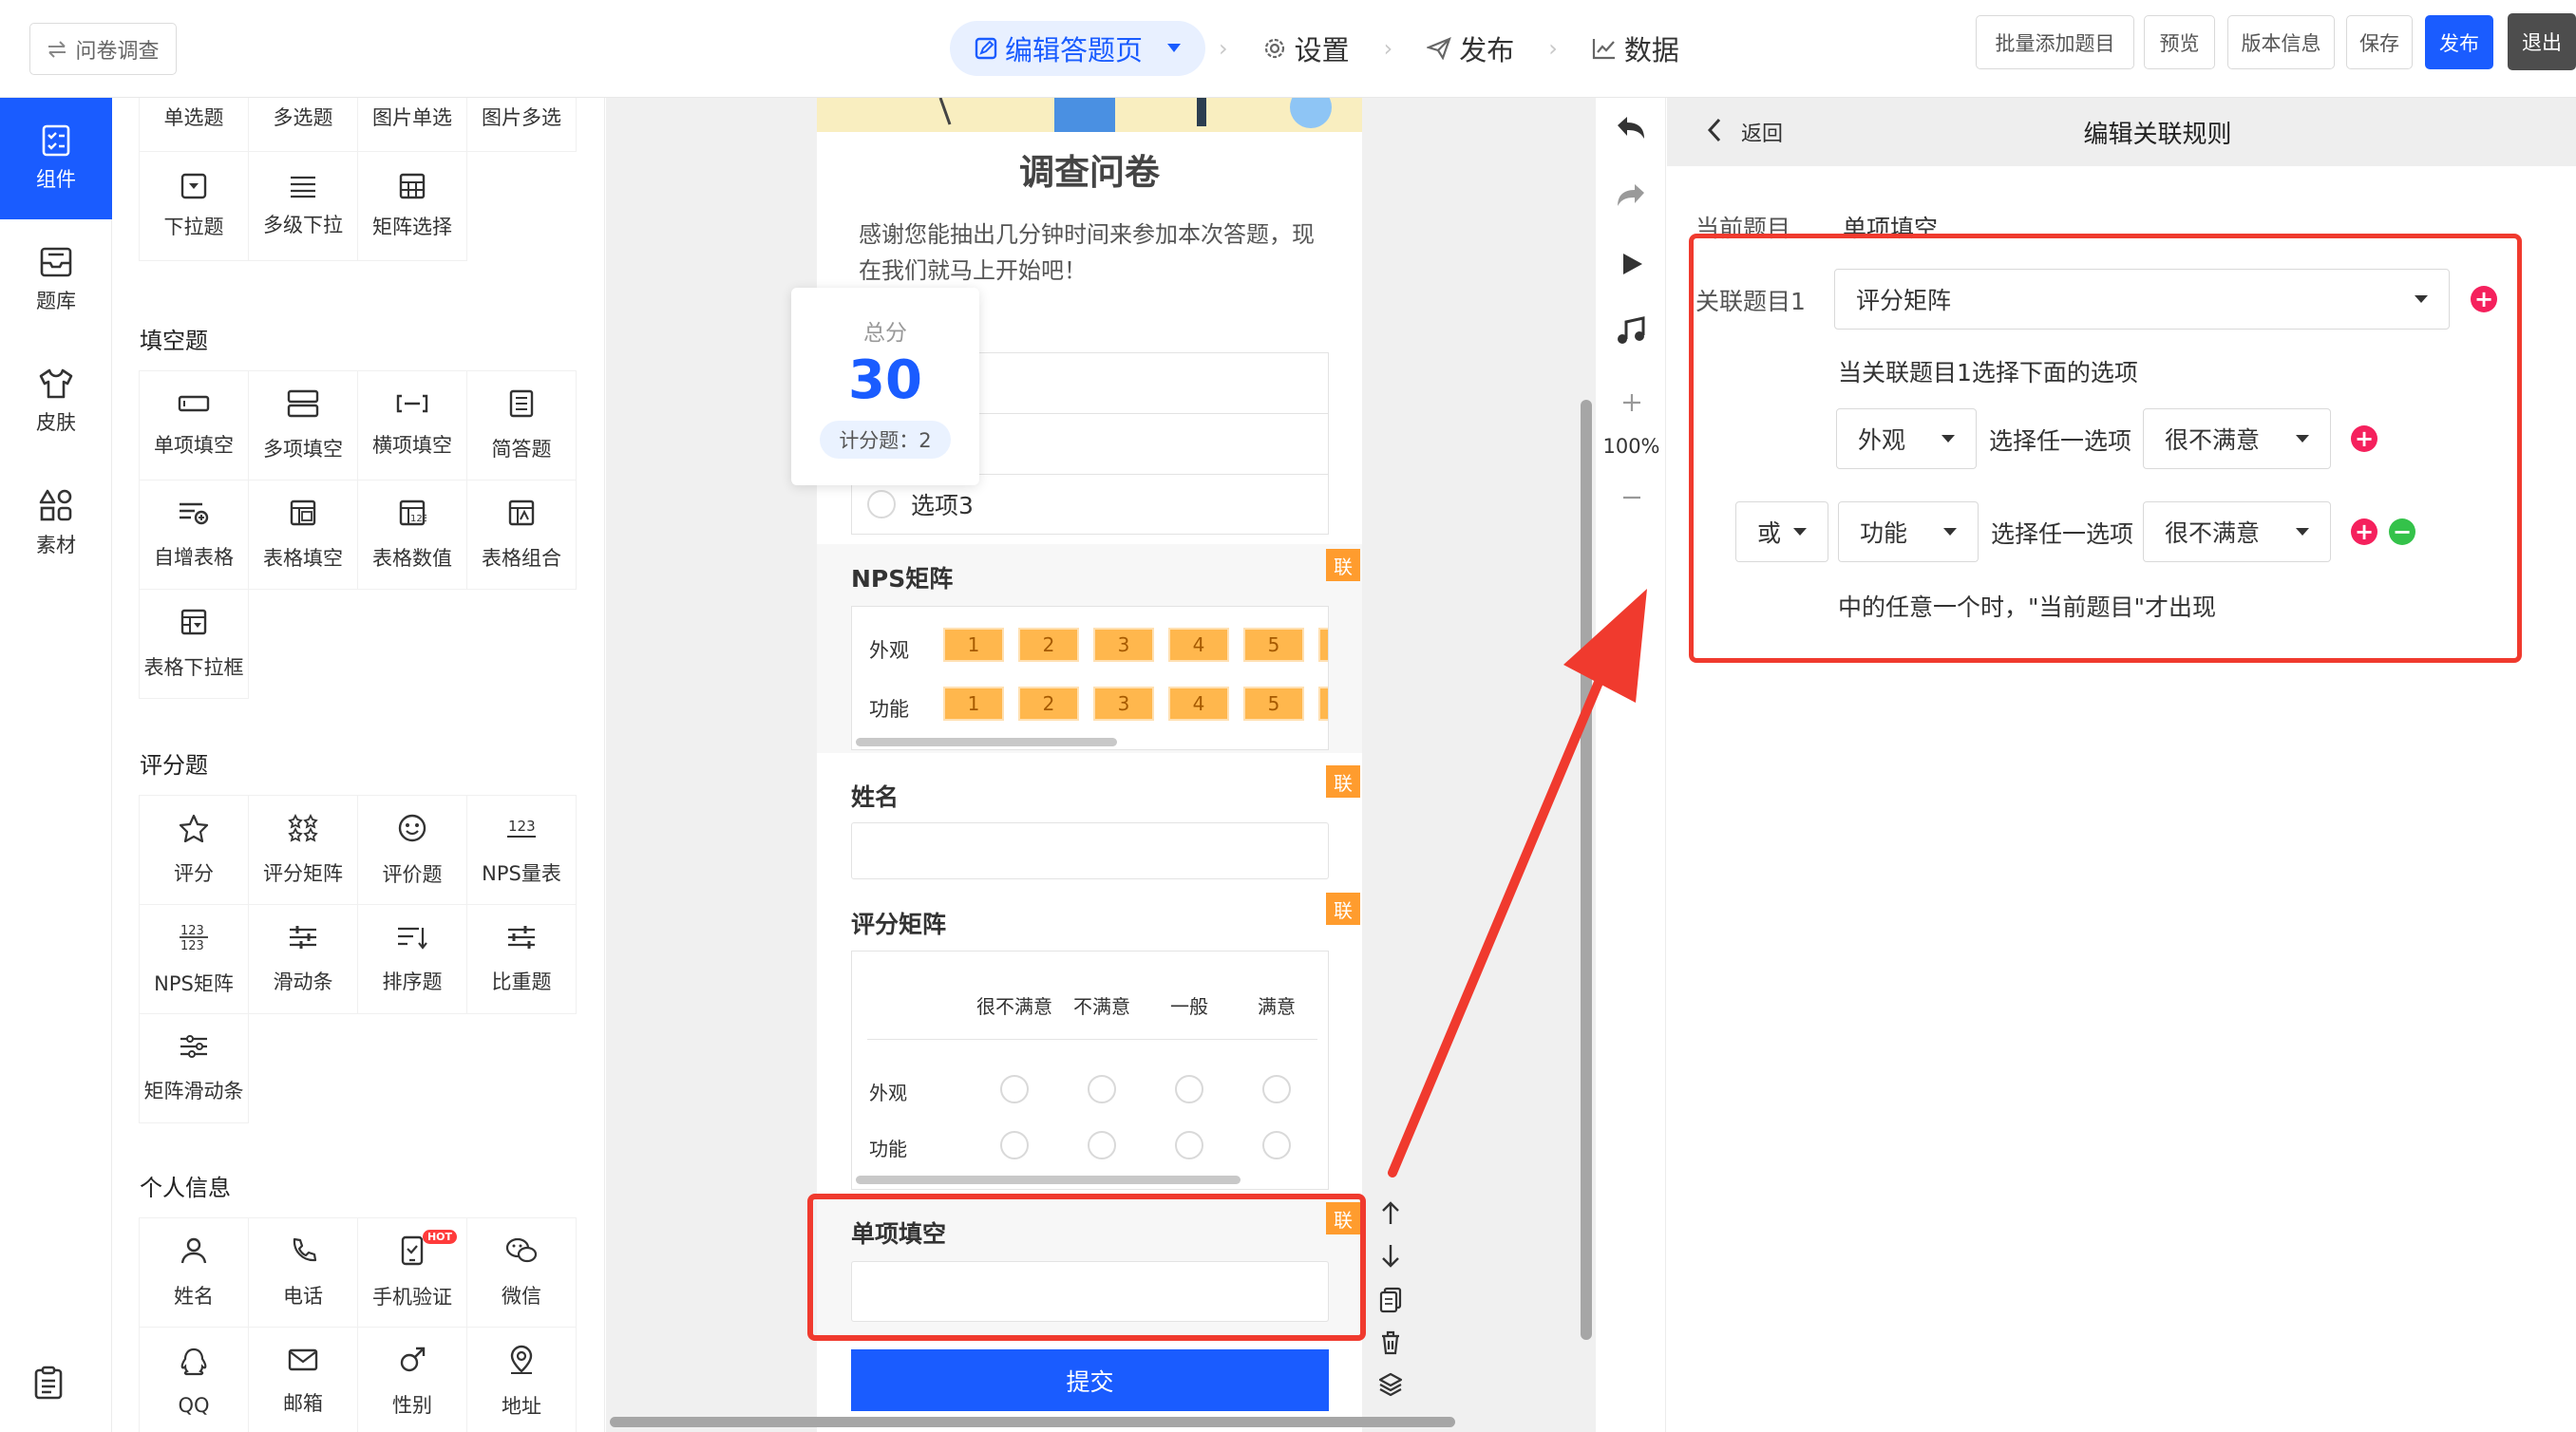 This screenshot has height=1432, width=2576. Describe the element at coordinates (1390, 1386) in the screenshot. I see `layers-icon` at that location.